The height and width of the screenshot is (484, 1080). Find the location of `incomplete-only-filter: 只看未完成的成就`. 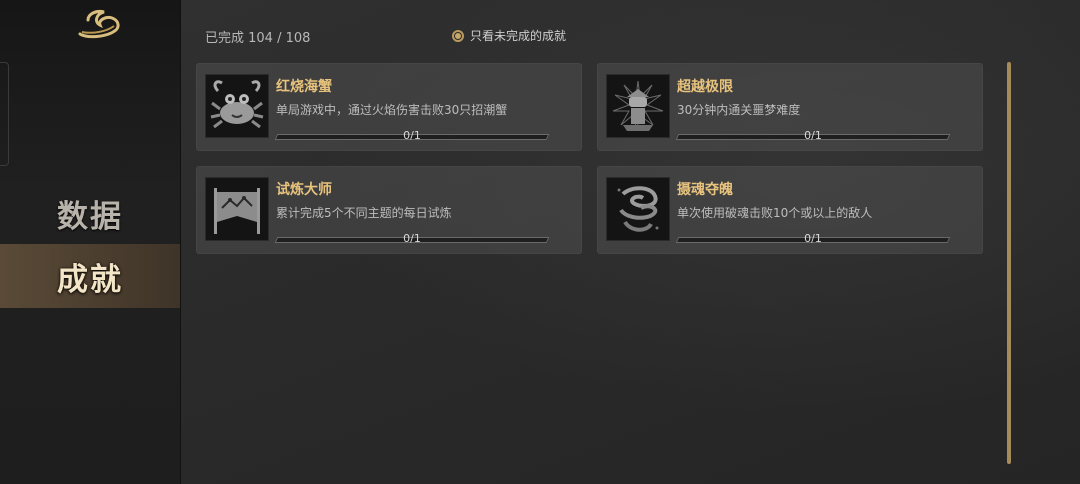

incomplete-only-filter: 只看未完成的成就 is located at coordinates (509, 35).